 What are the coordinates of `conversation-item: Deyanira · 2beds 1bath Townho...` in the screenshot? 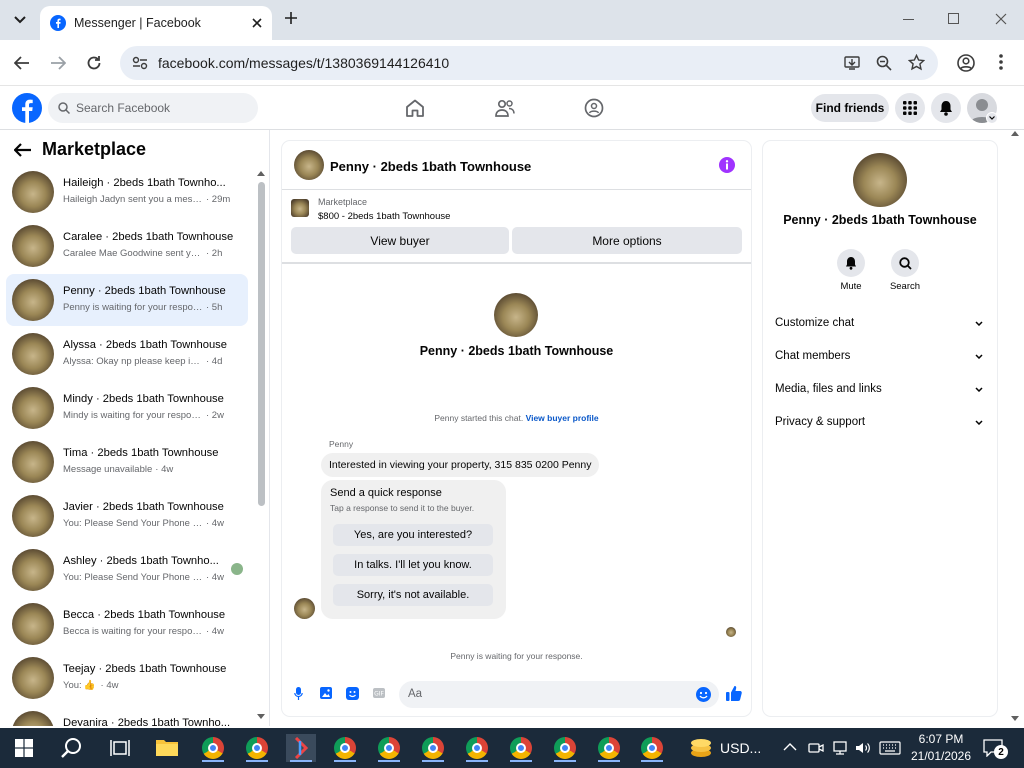 It's located at (127, 716).